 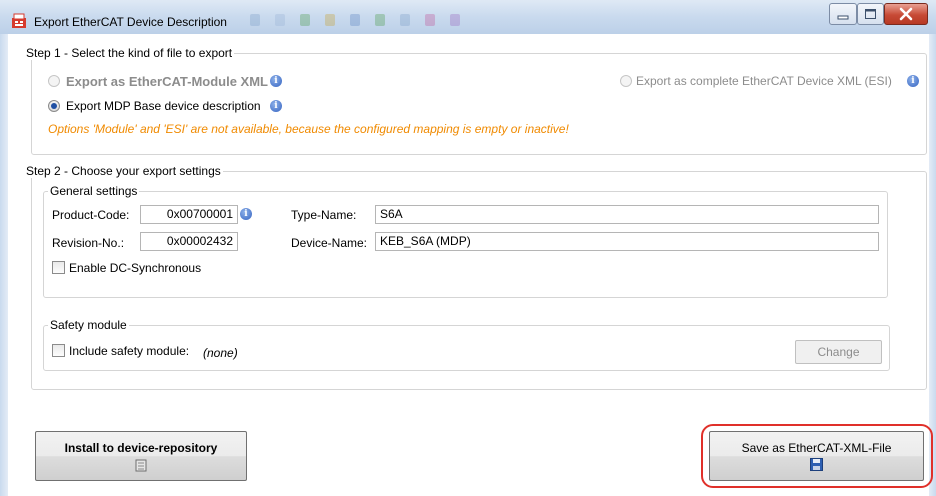 What do you see at coordinates (54, 81) in the screenshot?
I see `radio-export-module-xml` at bounding box center [54, 81].